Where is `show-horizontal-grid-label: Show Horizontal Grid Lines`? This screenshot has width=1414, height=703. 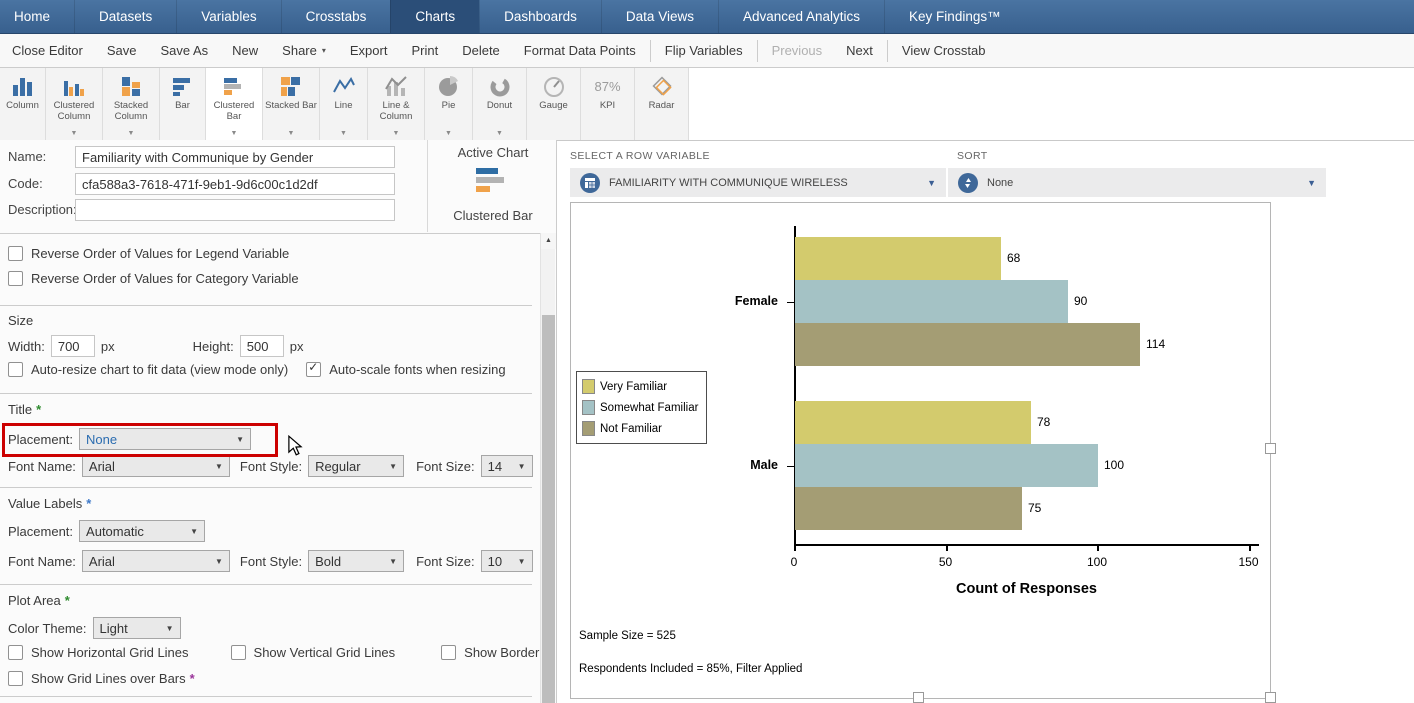 show-horizontal-grid-label: Show Horizontal Grid Lines is located at coordinates (110, 652).